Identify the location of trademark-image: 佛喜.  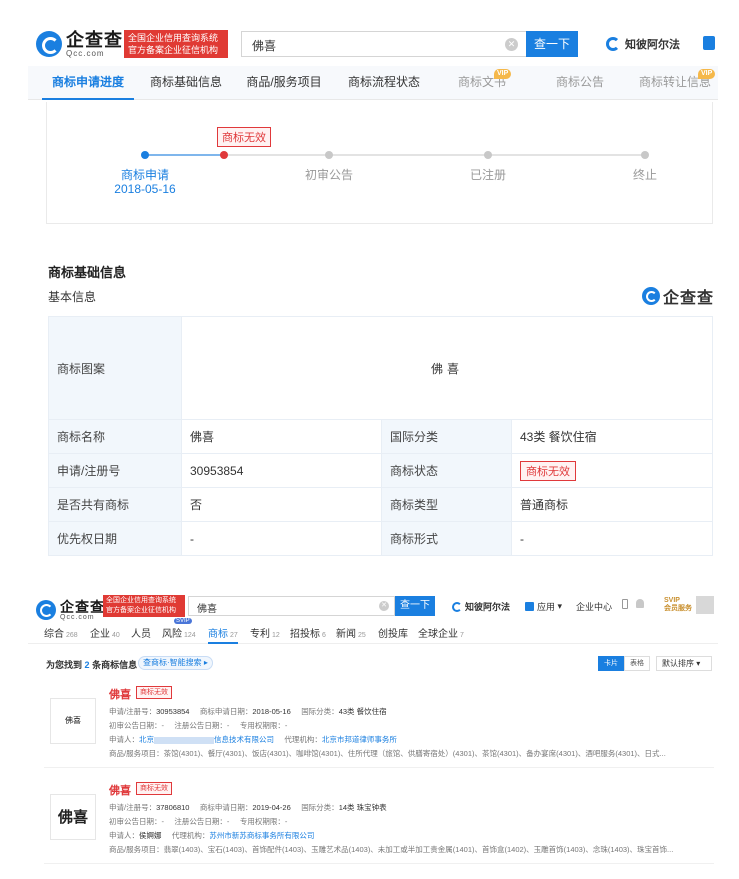
(447, 368).